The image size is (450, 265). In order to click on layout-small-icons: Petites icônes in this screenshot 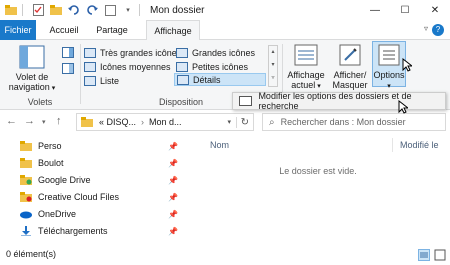, I will do `click(212, 66)`.